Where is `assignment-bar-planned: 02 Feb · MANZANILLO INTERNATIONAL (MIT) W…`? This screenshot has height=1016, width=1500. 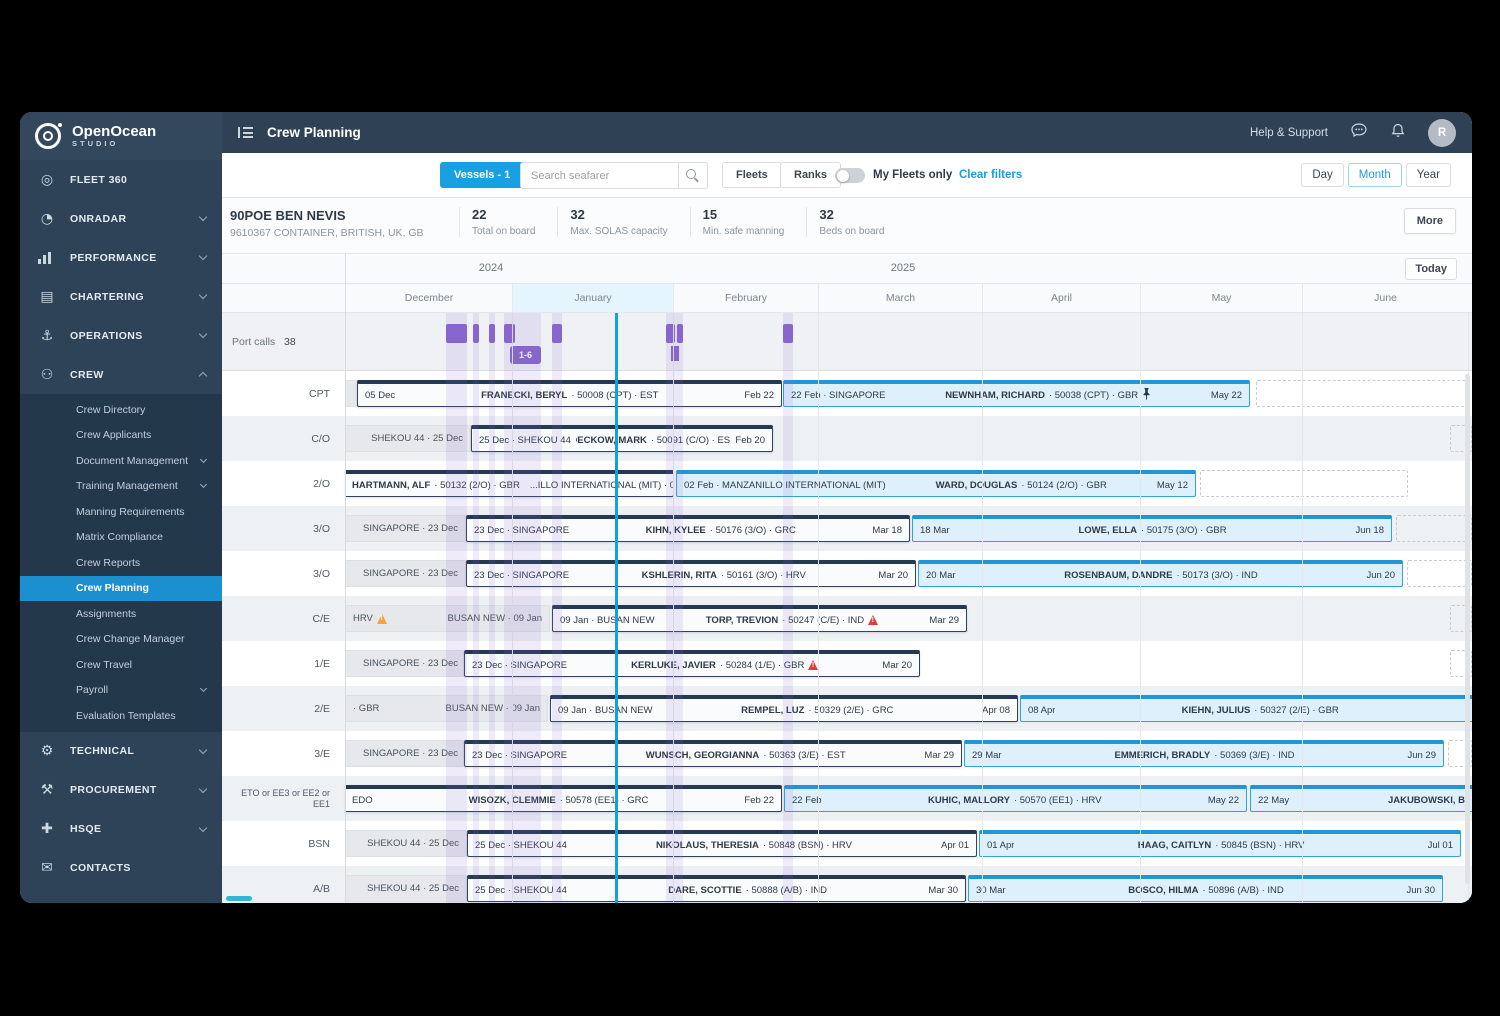 assignment-bar-planned: 02 Feb · MANZANILLO INTERNATIONAL (MIT) W… is located at coordinates (936, 483).